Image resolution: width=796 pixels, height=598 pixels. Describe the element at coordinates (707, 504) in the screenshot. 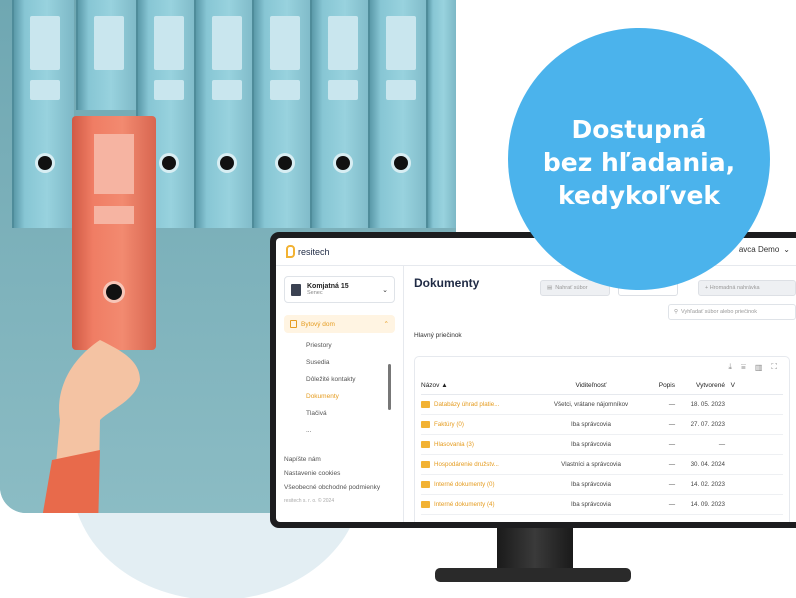

I see `row-created: 14. 09. 2023` at that location.